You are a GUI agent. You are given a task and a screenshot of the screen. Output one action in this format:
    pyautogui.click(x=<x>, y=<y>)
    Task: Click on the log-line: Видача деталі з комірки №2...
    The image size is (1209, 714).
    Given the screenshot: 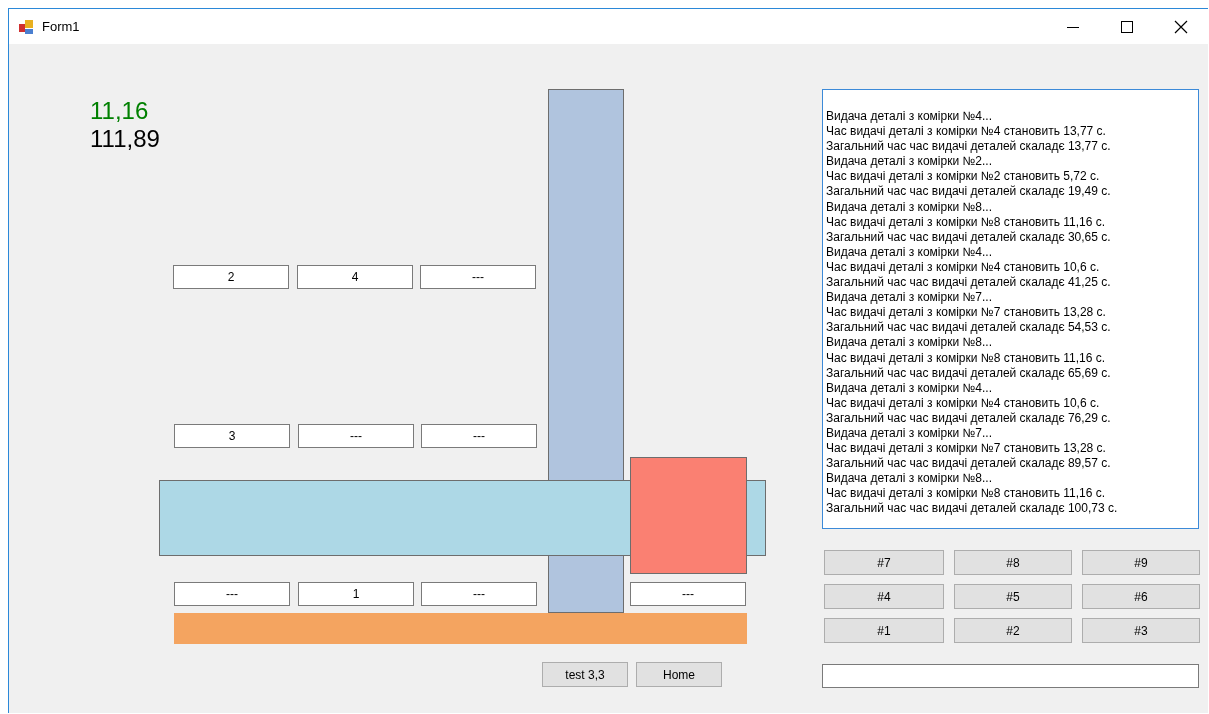 What is the action you would take?
    pyautogui.click(x=909, y=162)
    